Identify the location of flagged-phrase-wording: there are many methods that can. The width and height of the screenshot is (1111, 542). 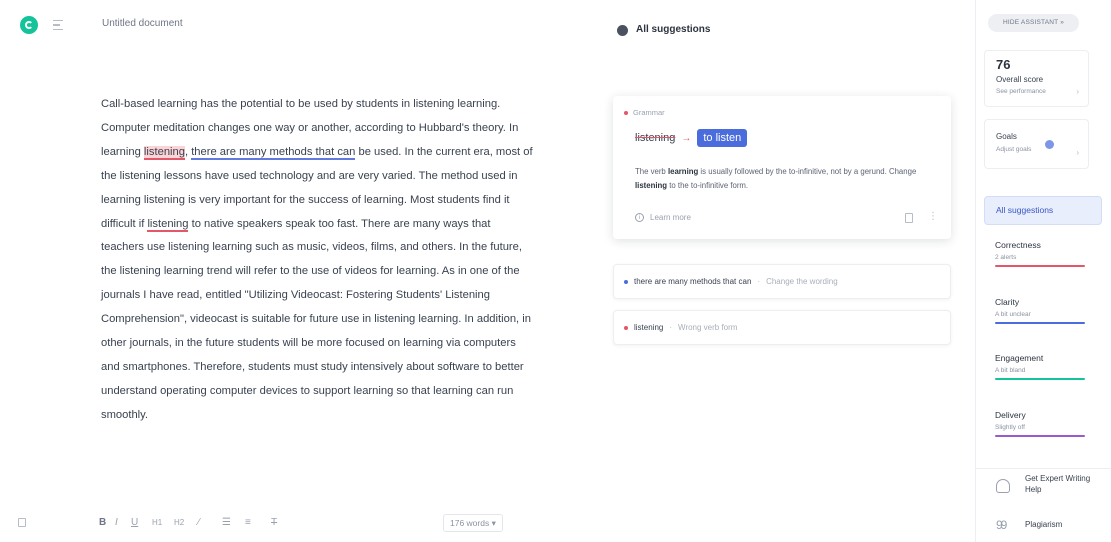
(273, 152).